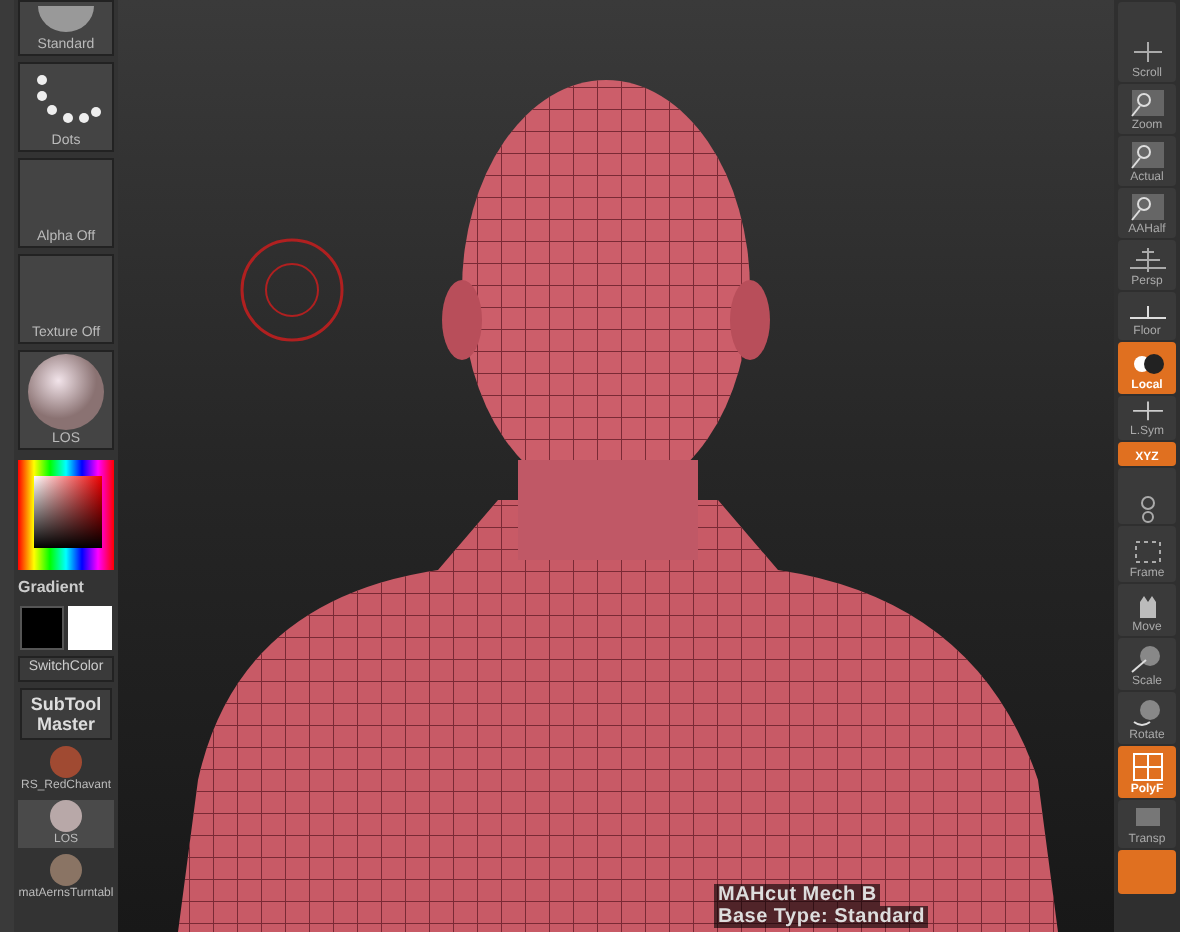  I want to click on main-color-swatch, so click(42, 628).